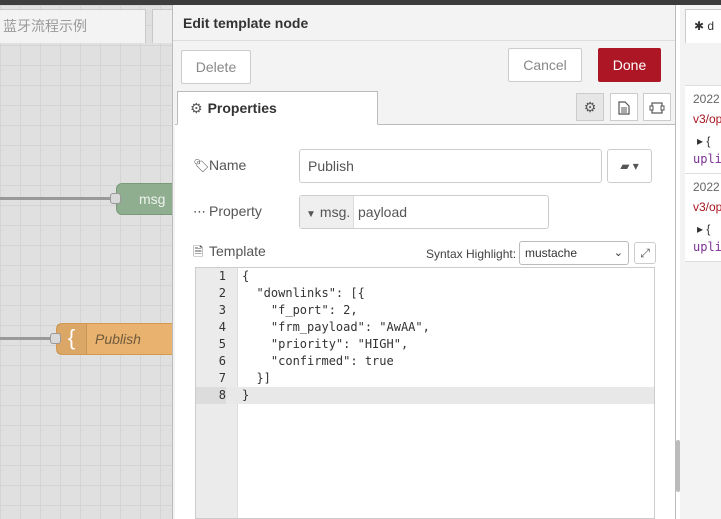 The image size is (721, 519). Describe the element at coordinates (635, 166) in the screenshot. I see `chevron-down-icon: ▾` at that location.